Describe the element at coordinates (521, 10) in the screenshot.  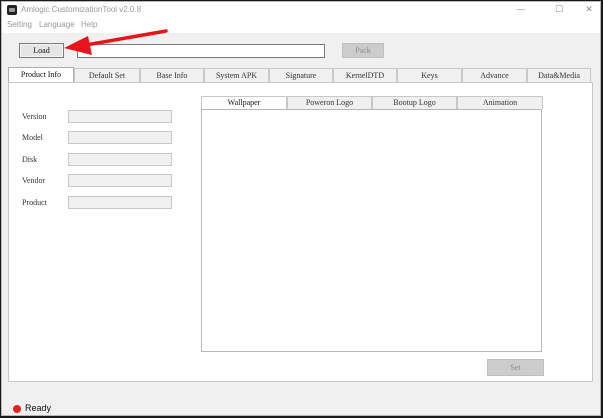
I see `minimize-icon: —` at that location.